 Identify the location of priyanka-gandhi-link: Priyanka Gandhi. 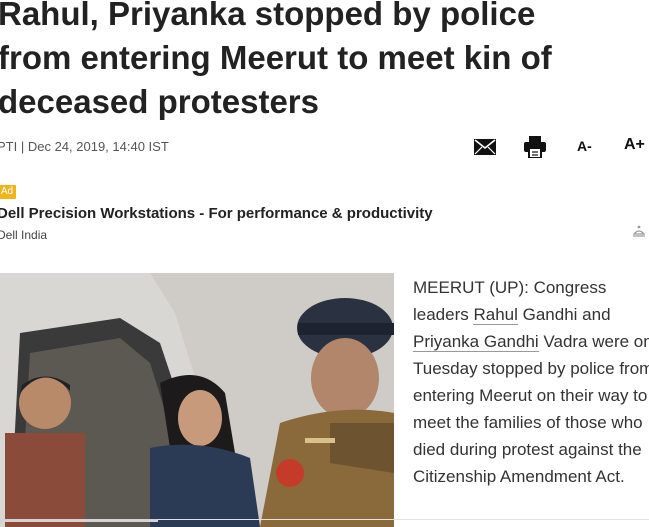
(476, 342).